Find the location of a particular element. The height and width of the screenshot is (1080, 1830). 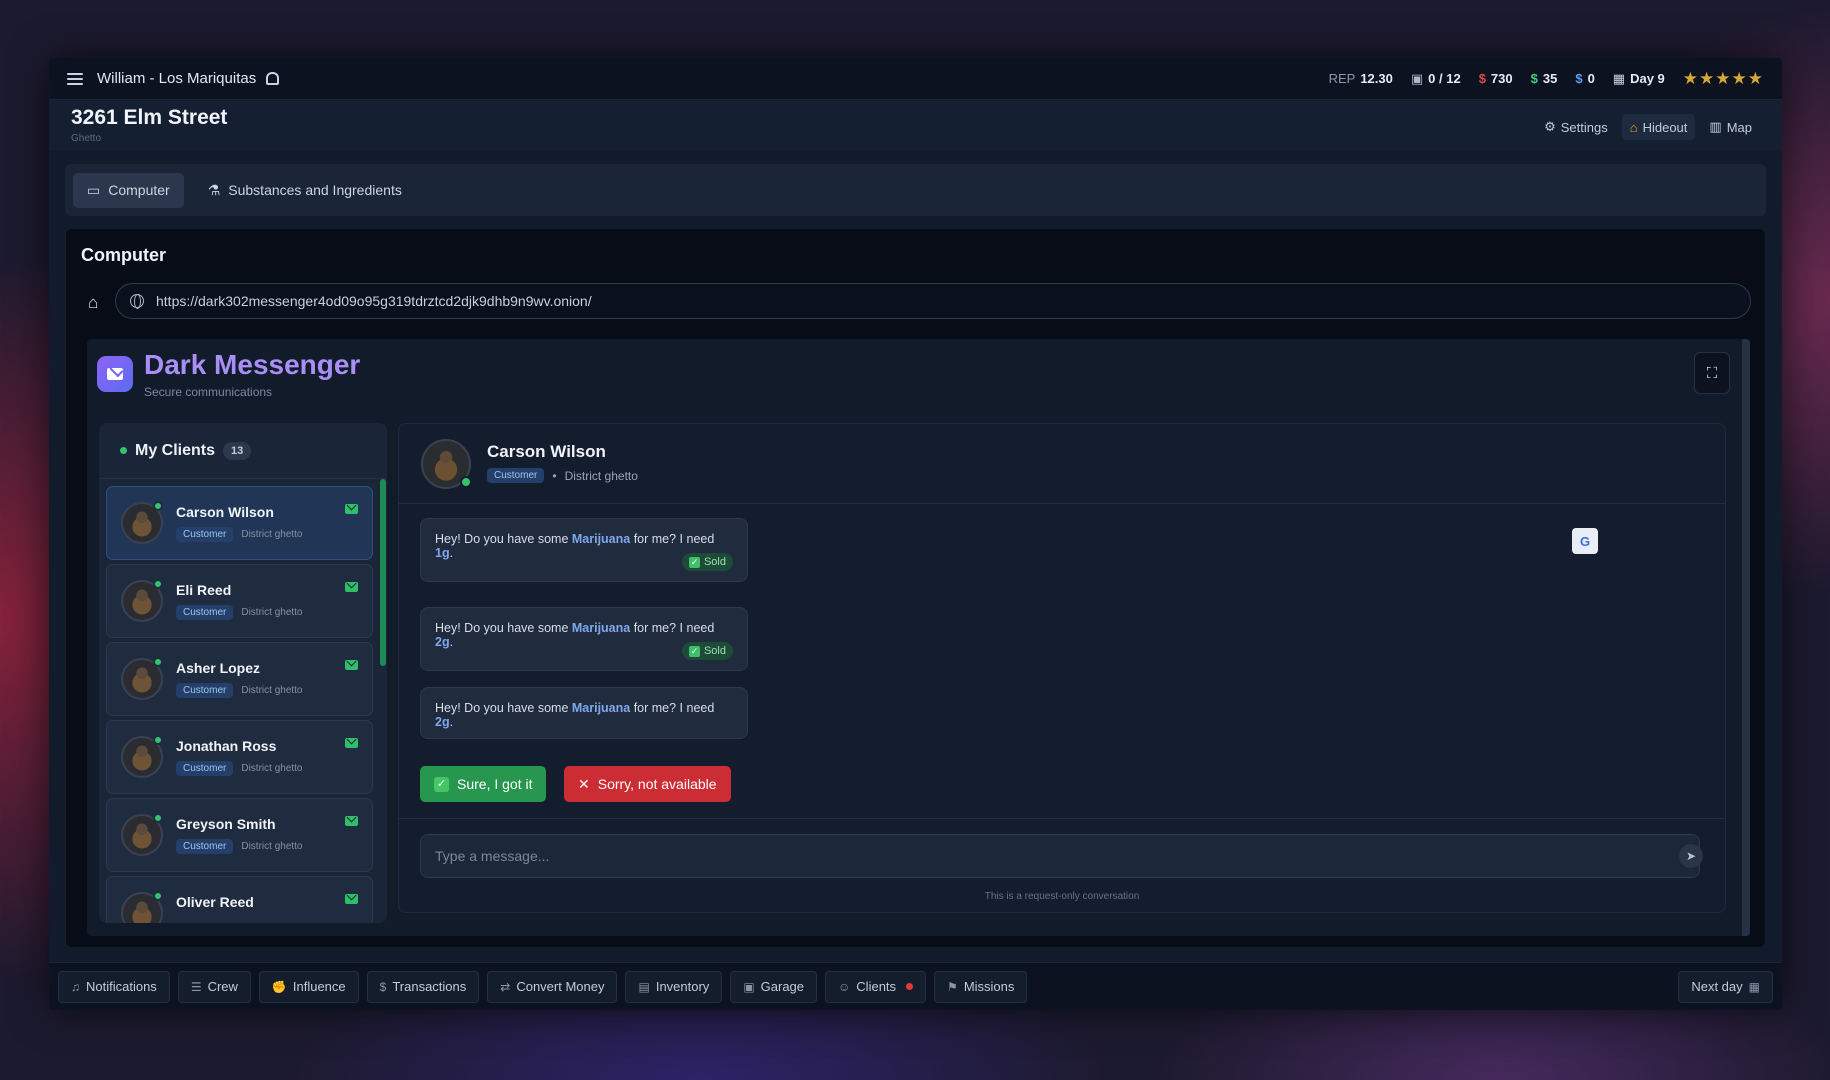

map-icon: ▥ is located at coordinates (1715, 126).